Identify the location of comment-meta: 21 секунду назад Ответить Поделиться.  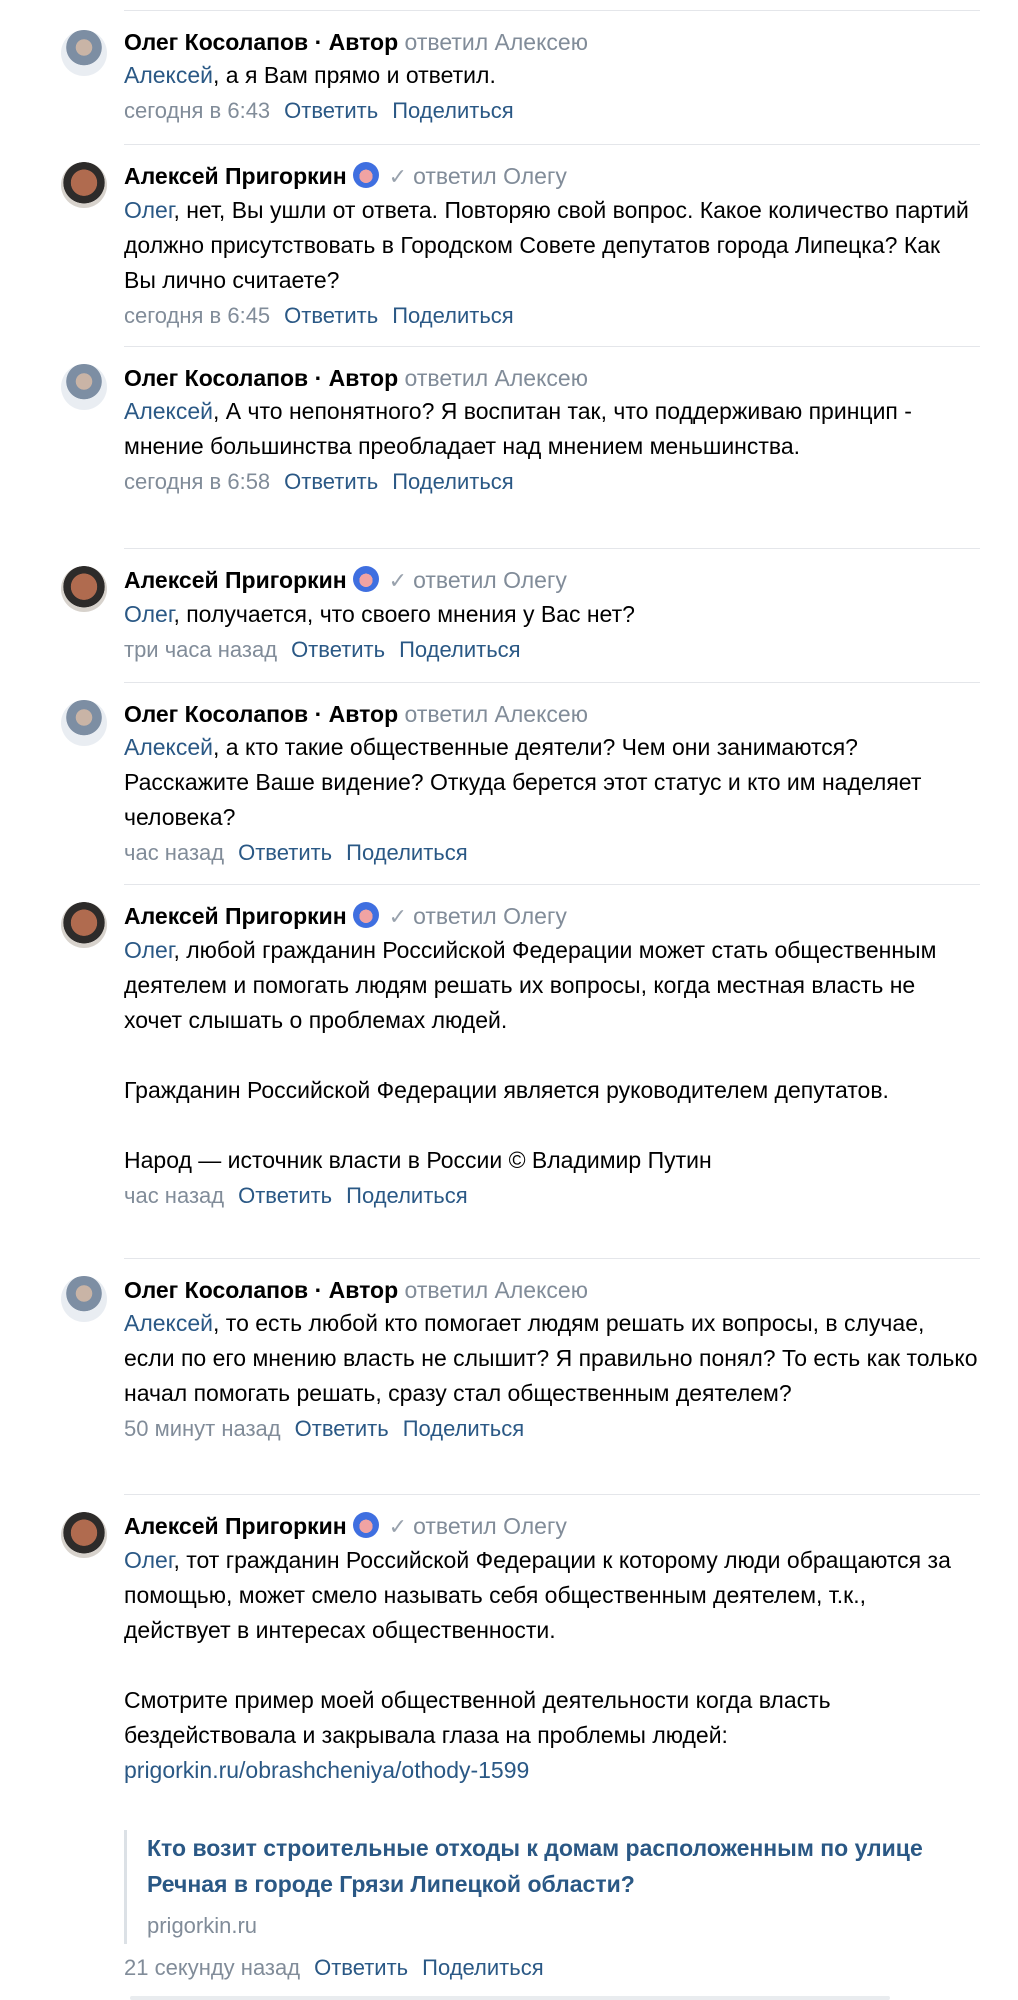
(551, 1967).